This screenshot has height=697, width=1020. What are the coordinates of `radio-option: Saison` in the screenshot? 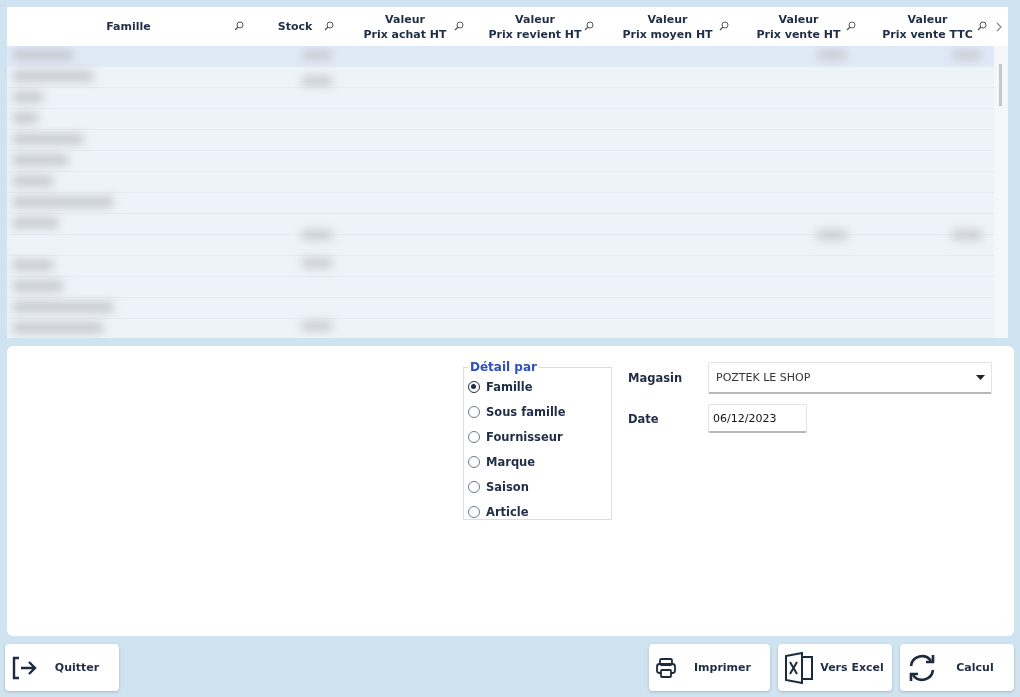 It's located at (498, 486).